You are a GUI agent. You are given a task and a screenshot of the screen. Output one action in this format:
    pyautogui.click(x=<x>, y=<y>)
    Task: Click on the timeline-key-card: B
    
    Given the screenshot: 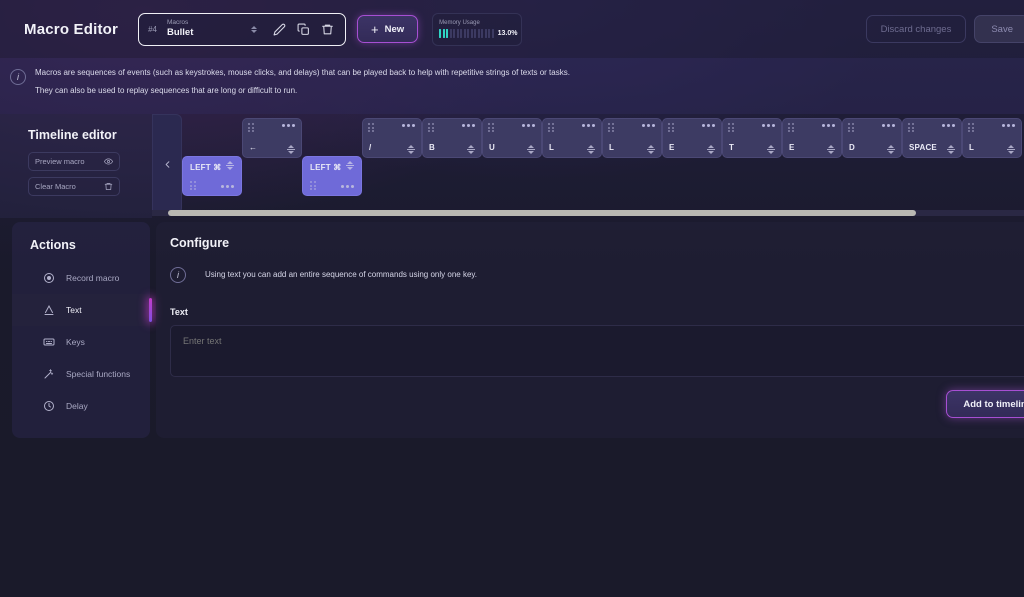 What is the action you would take?
    pyautogui.click(x=452, y=138)
    